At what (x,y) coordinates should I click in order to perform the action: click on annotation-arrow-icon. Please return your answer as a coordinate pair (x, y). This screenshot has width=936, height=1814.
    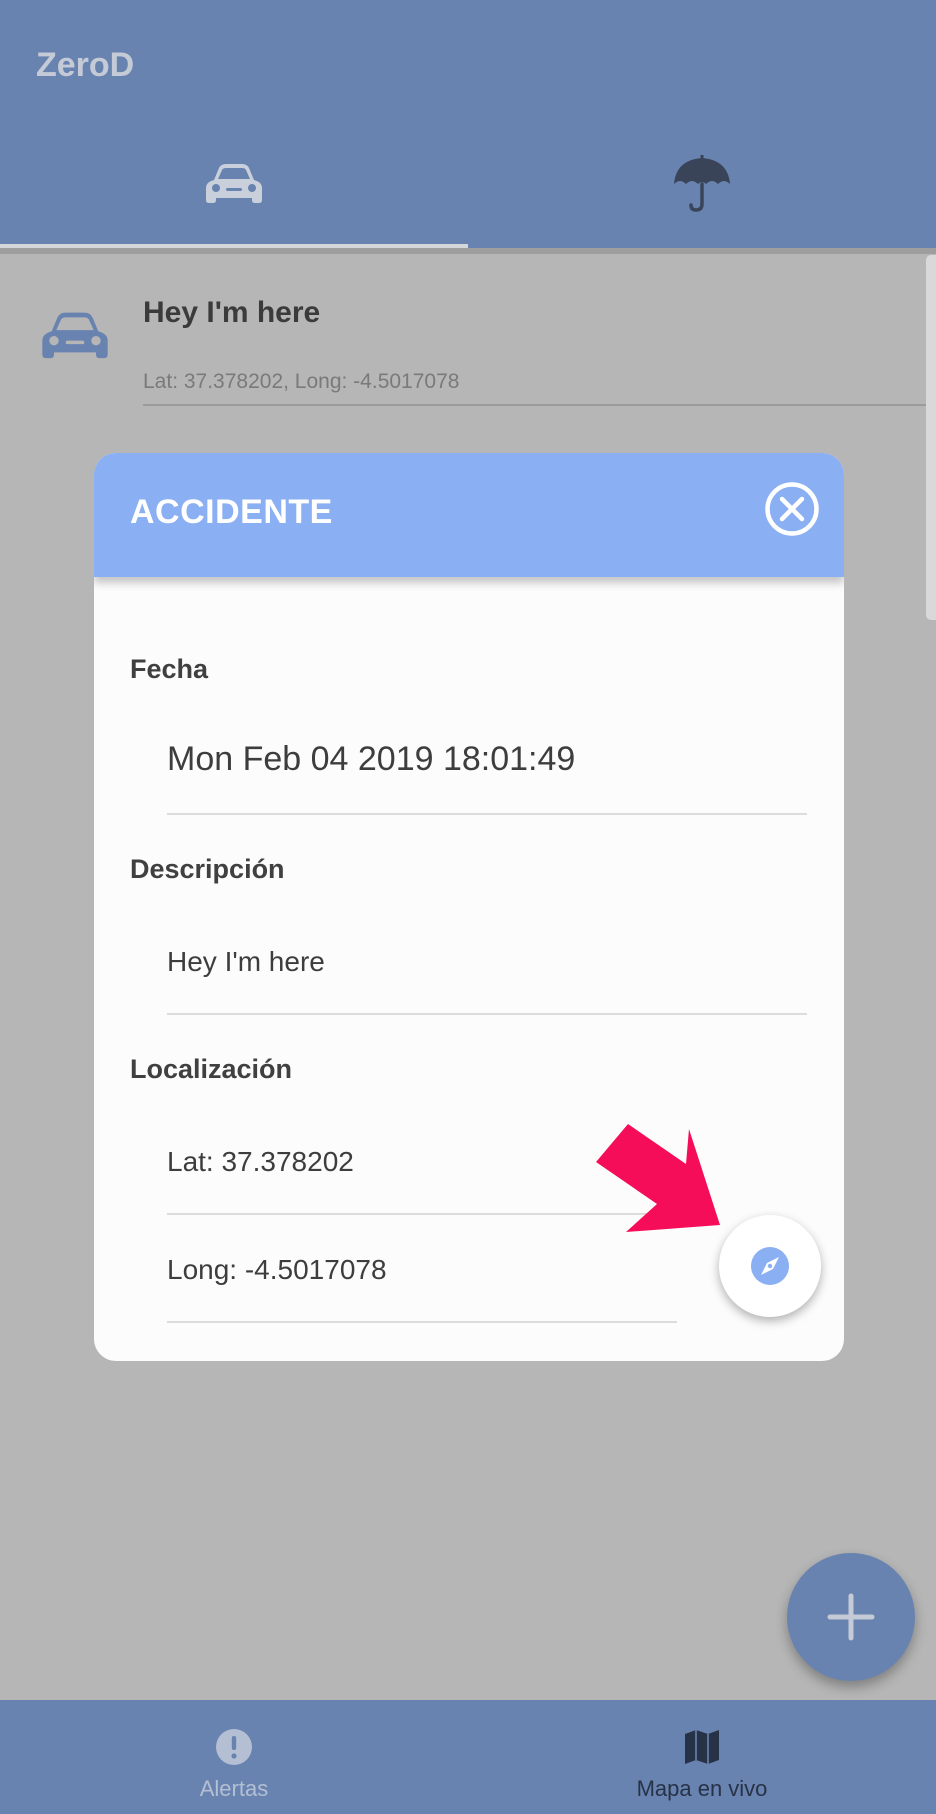
    Looking at the image, I should click on (658, 1178).